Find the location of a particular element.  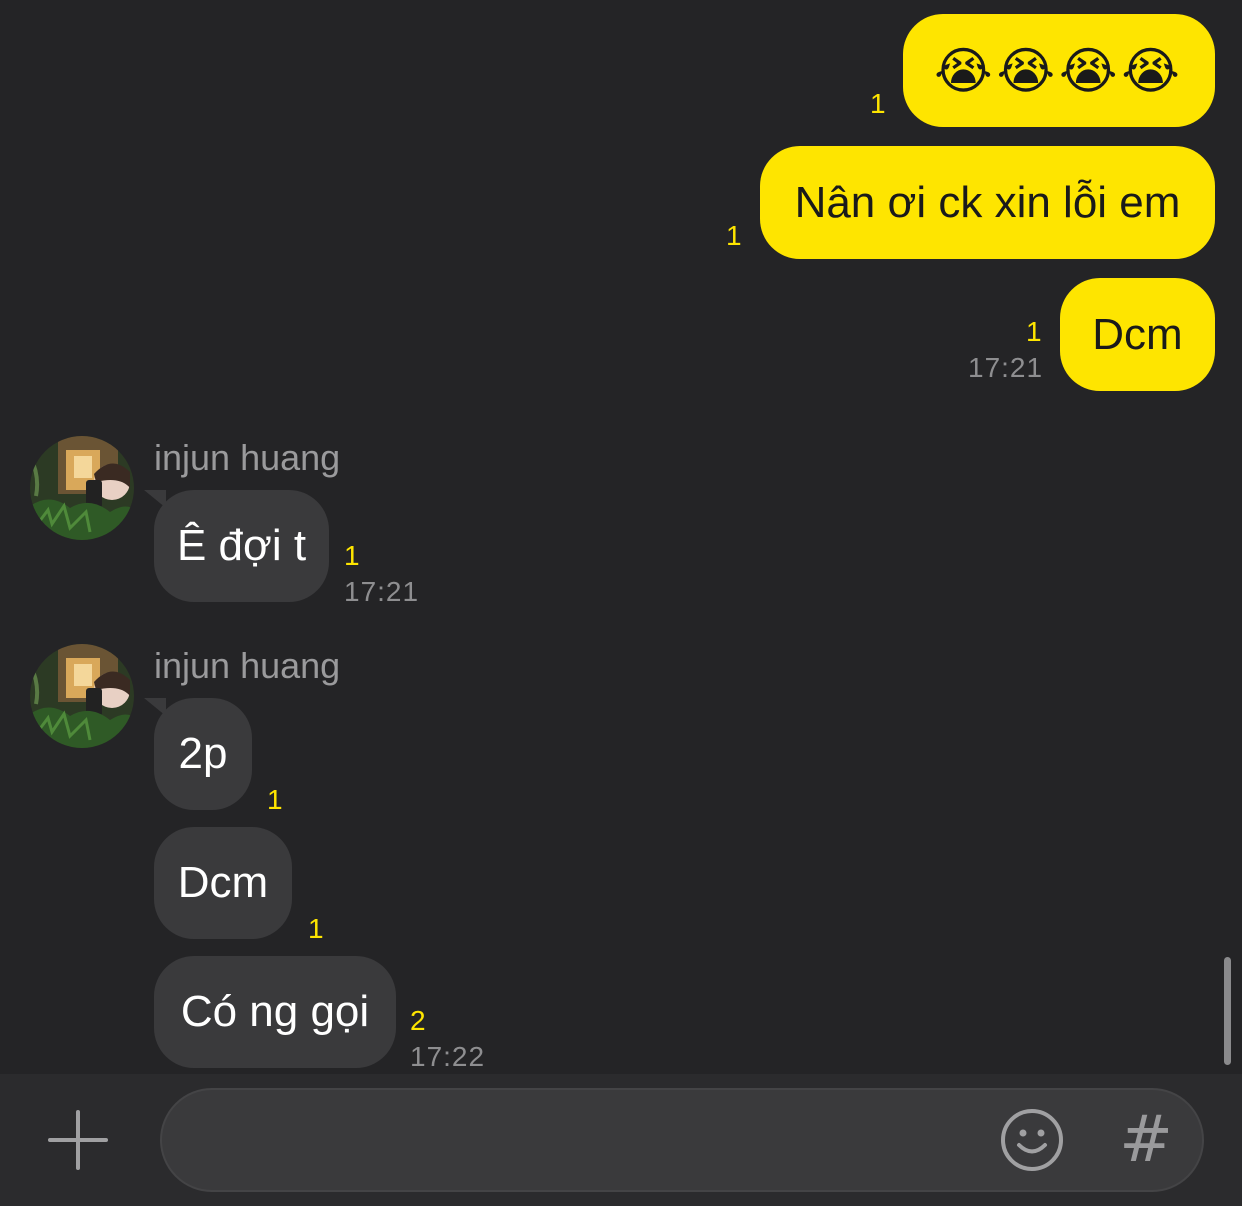

attach-button is located at coordinates (78, 1140).